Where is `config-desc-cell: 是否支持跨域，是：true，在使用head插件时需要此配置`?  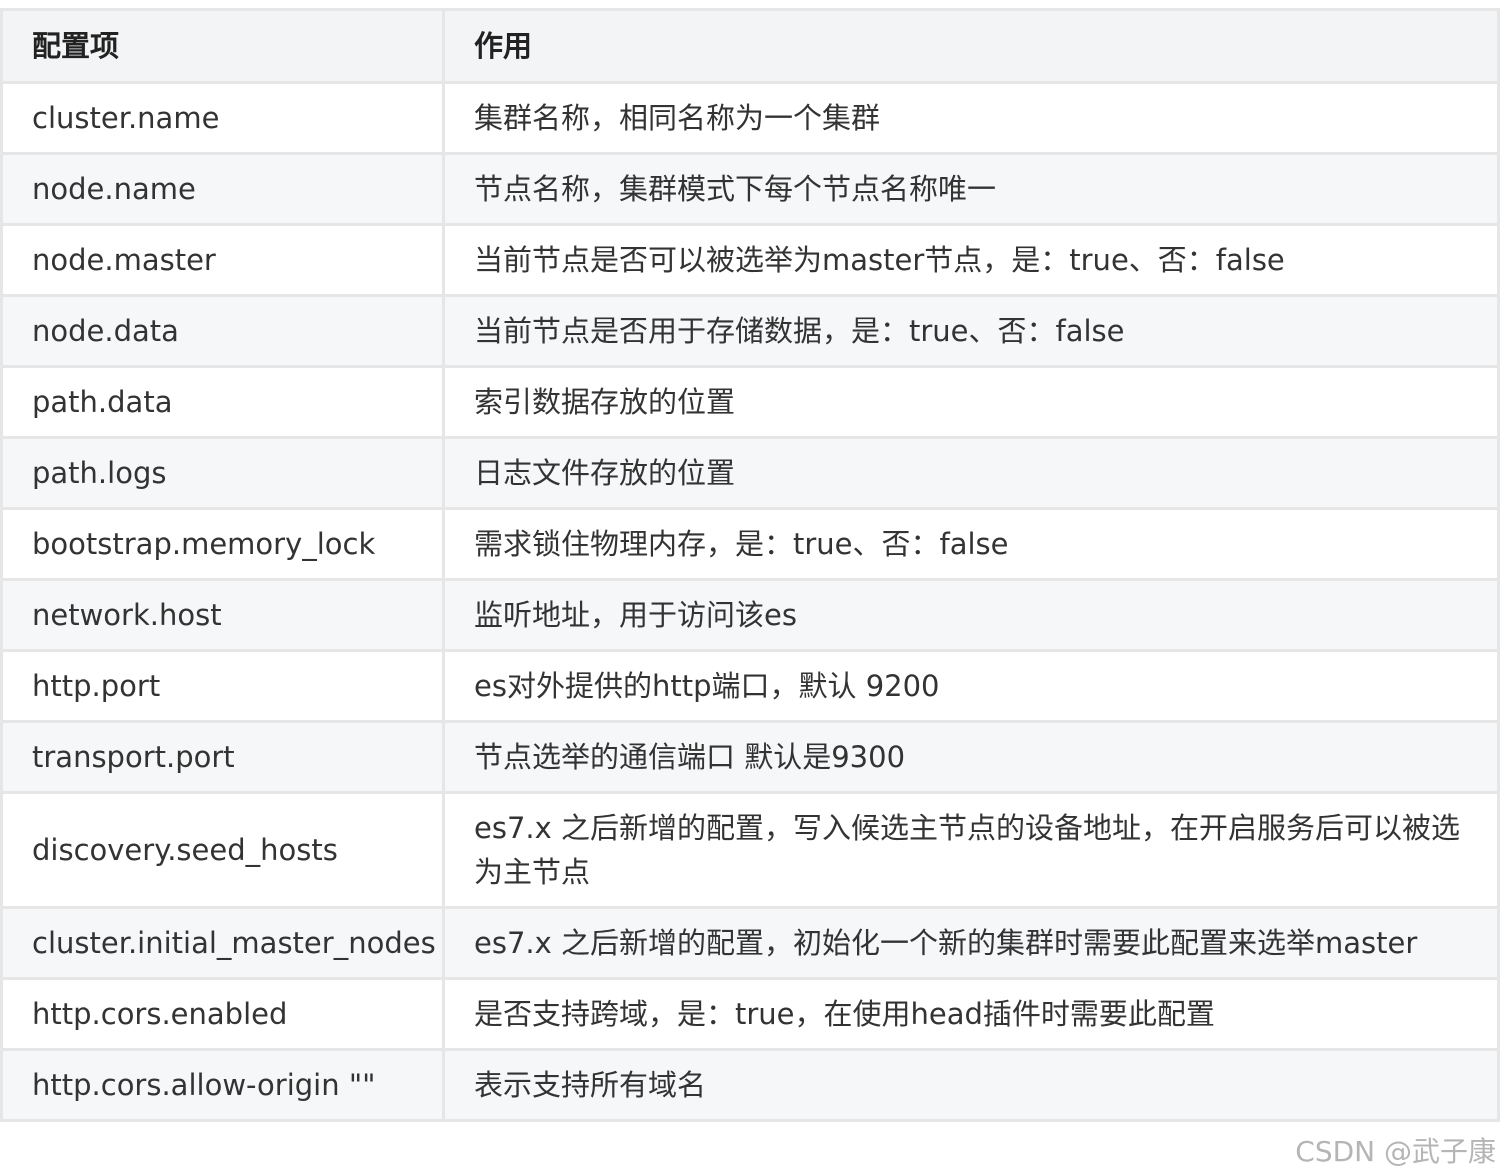
config-desc-cell: 是否支持跨域，是：true，在使用head插件时需要此配置 is located at coordinates (971, 1014).